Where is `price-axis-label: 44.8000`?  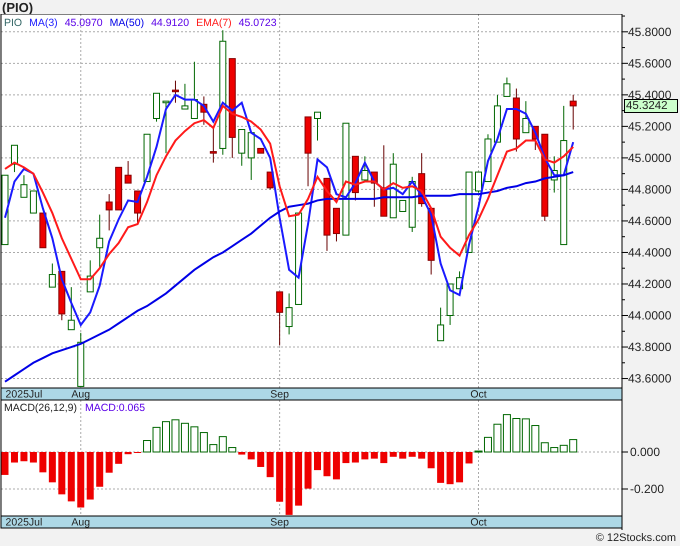
price-axis-label: 44.8000 is located at coordinates (650, 189).